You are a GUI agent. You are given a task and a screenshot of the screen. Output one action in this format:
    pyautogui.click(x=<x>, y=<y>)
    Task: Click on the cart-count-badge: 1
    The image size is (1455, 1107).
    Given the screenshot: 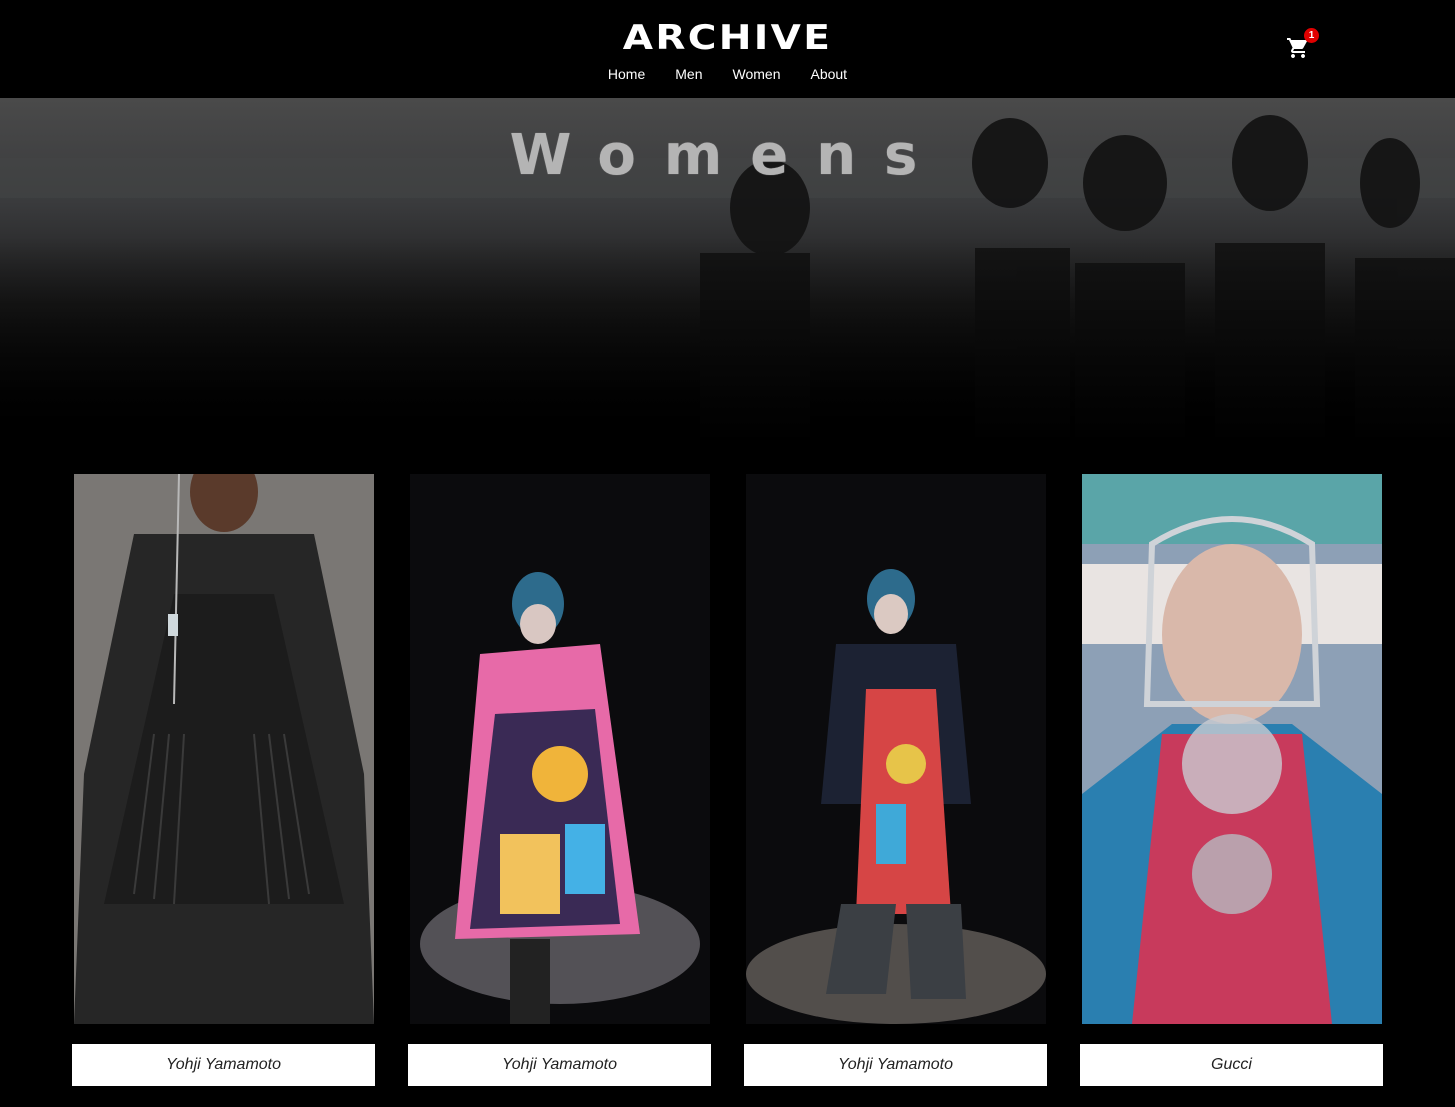 What is the action you would take?
    pyautogui.click(x=1311, y=35)
    